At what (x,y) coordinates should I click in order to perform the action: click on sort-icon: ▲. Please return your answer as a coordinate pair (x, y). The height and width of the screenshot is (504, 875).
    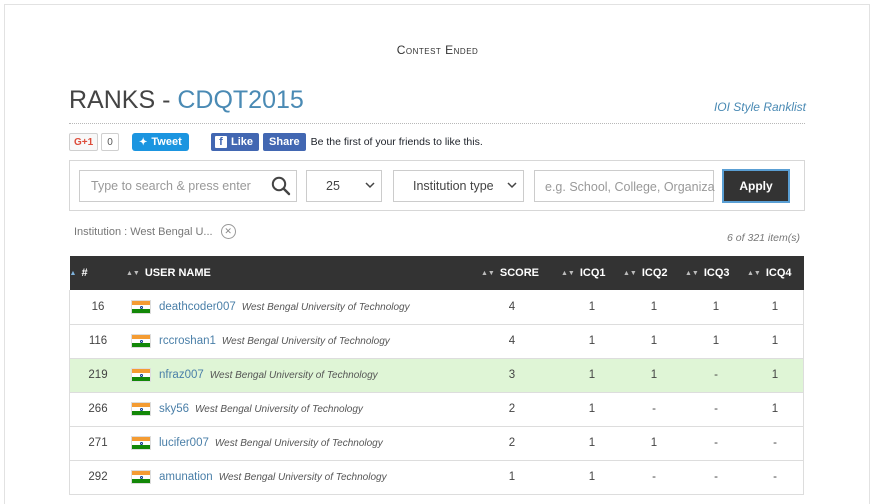
    Looking at the image, I should click on (73, 273).